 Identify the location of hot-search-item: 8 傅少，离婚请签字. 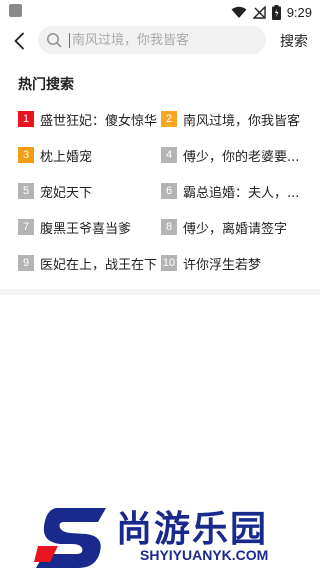
(233, 227).